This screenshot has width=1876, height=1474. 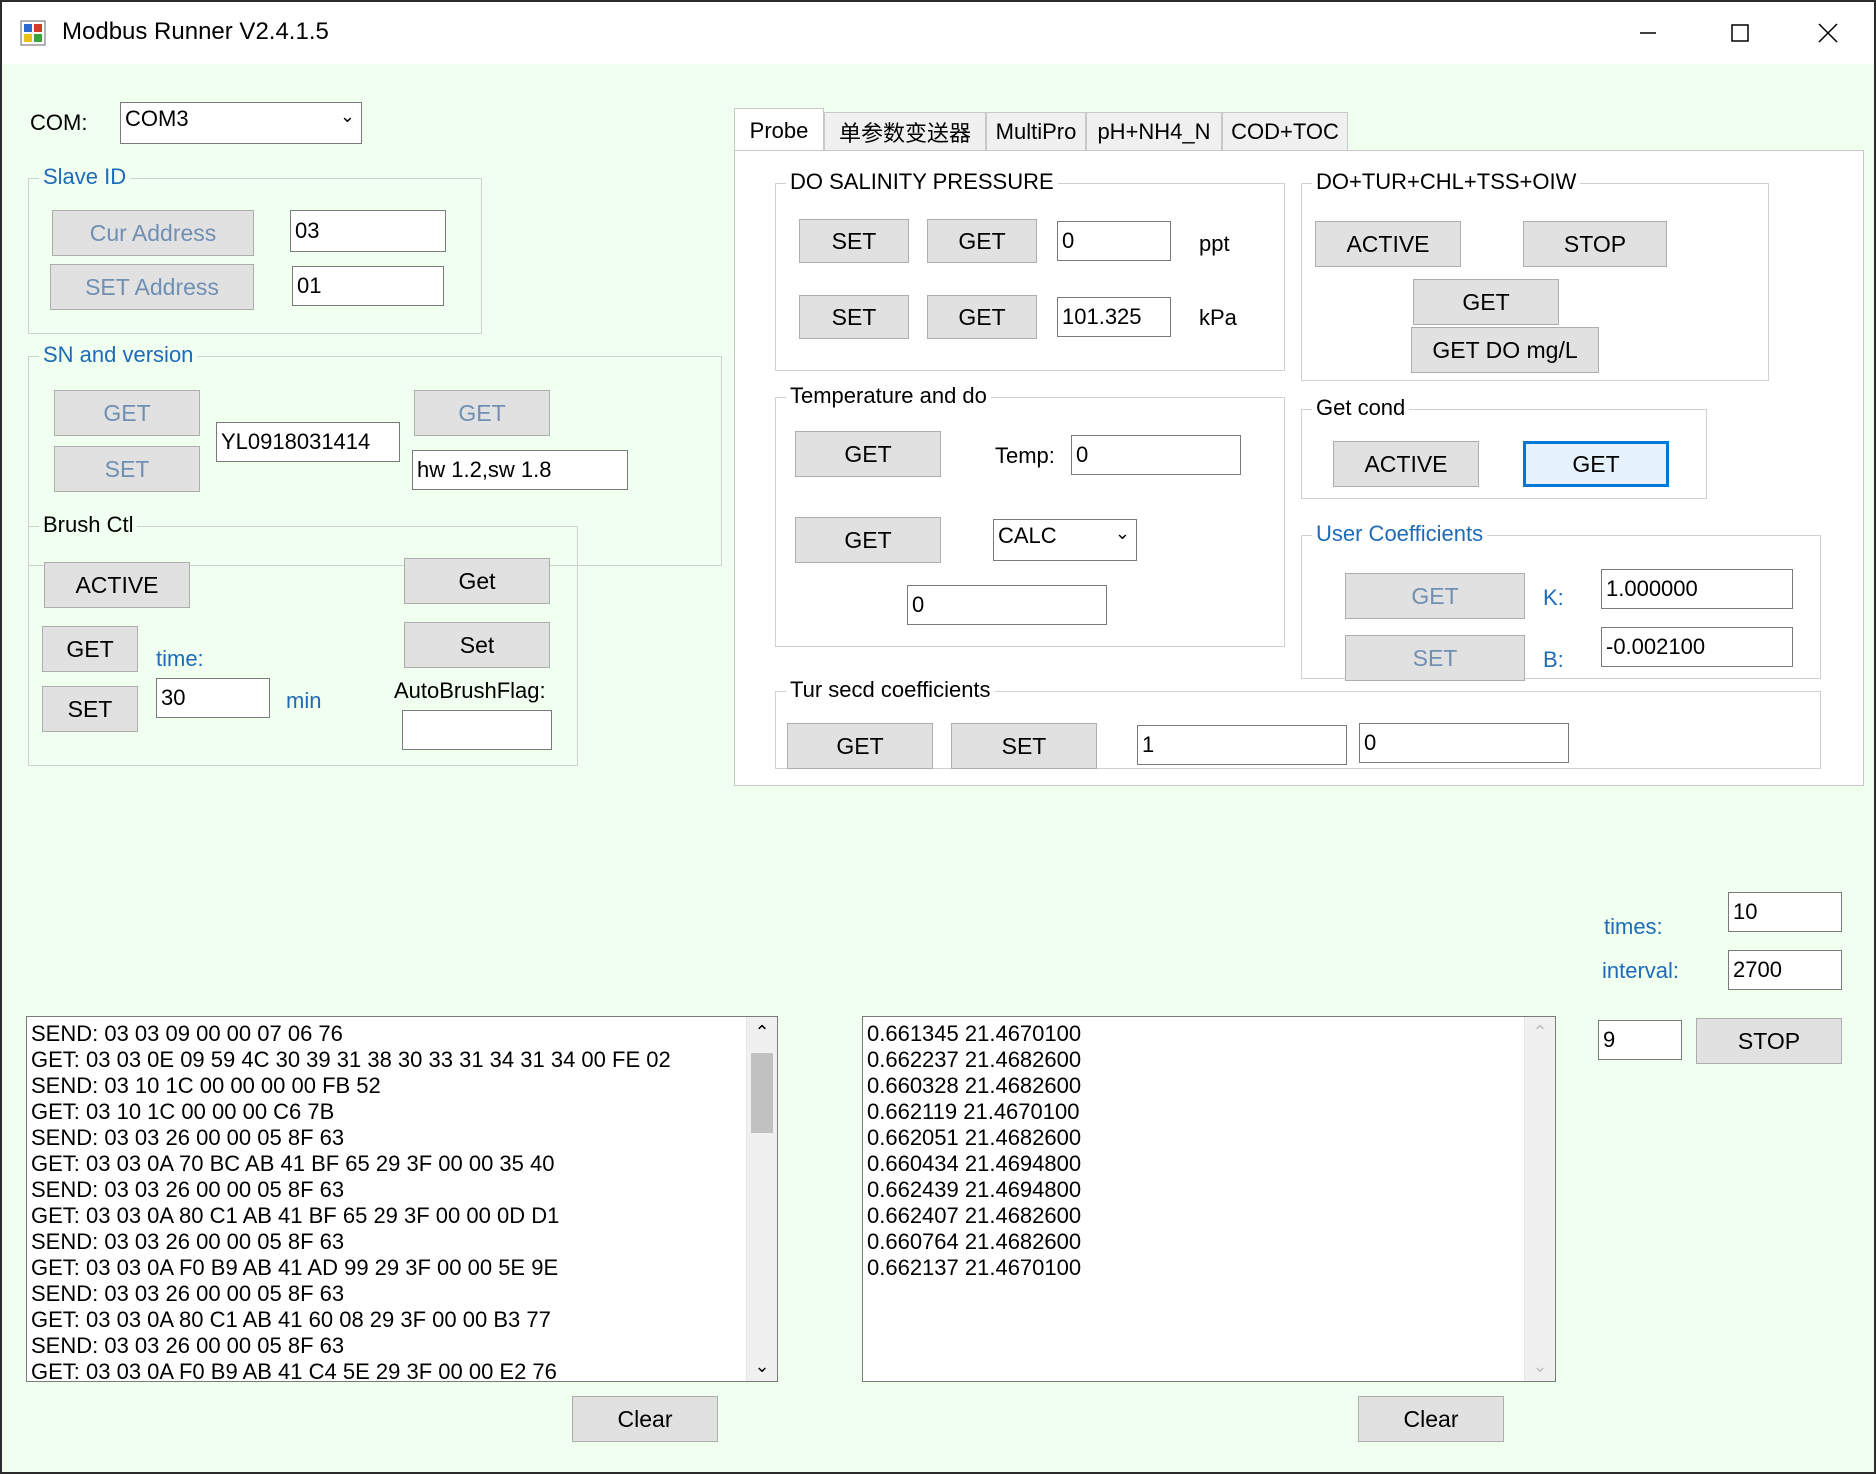 What do you see at coordinates (1595, 244) in the screenshot?
I see `do-tur-stop-button: STOP` at bounding box center [1595, 244].